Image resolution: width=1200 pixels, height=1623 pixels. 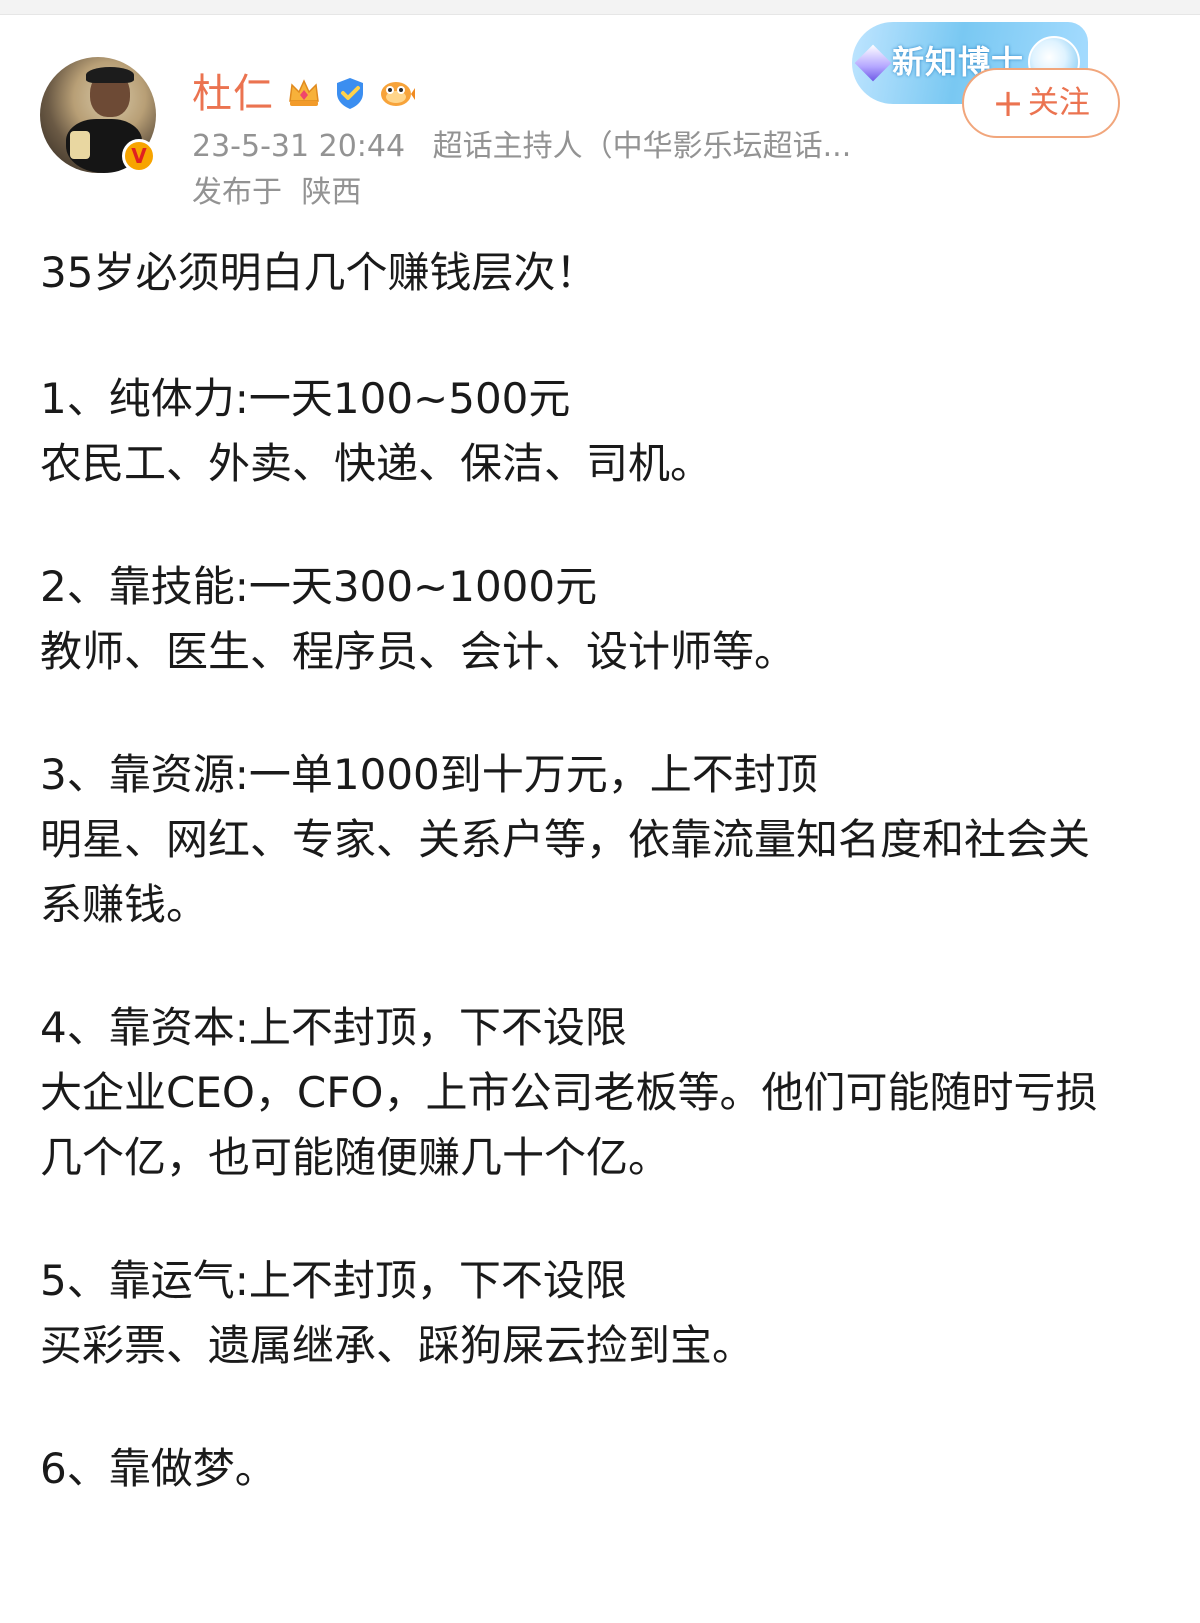 I want to click on post-location: 发布于 陕西, so click(x=277, y=193).